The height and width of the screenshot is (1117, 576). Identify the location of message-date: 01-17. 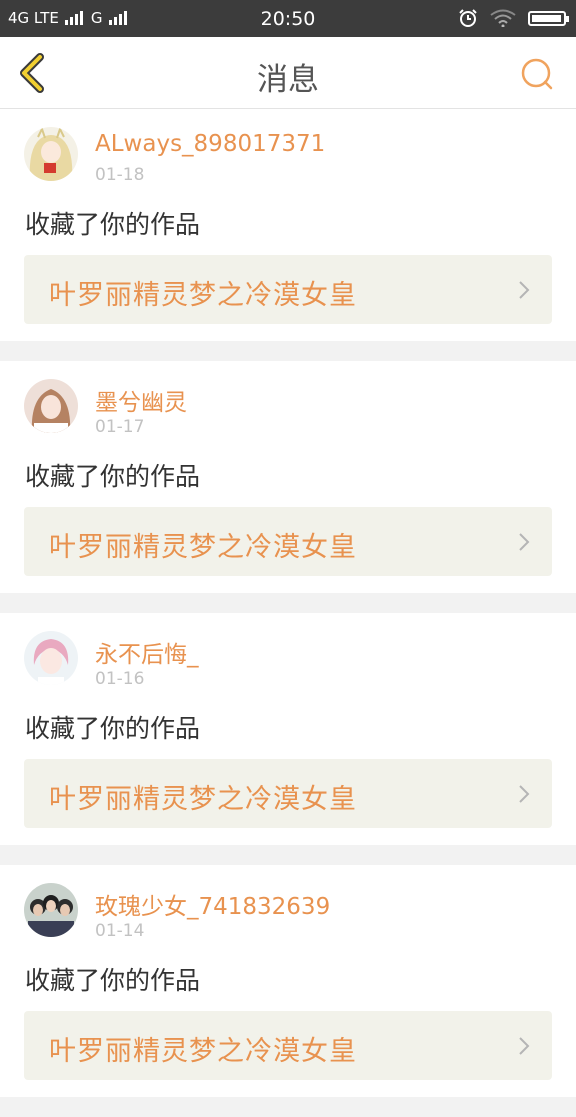
(120, 427).